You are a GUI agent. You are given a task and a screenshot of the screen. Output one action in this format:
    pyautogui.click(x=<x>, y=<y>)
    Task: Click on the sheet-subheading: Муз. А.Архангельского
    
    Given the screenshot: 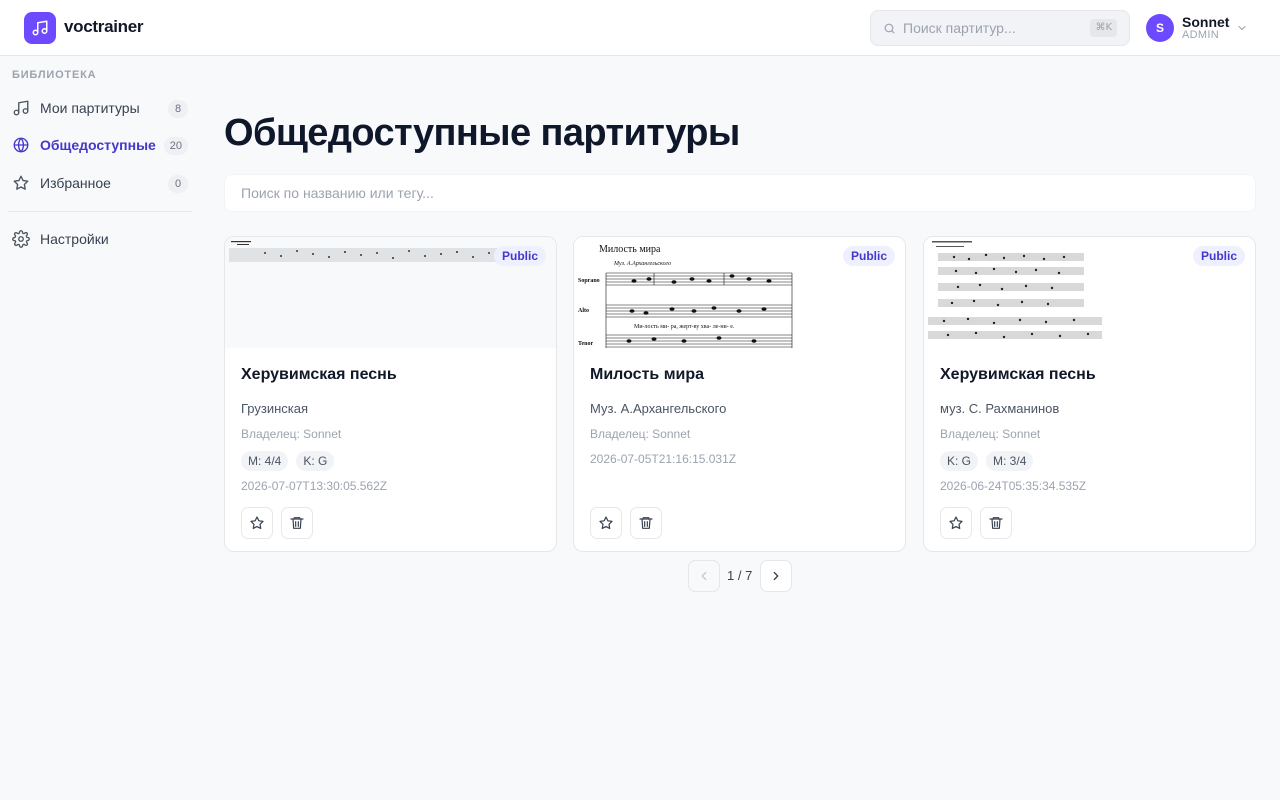 What is the action you would take?
    pyautogui.click(x=642, y=264)
    